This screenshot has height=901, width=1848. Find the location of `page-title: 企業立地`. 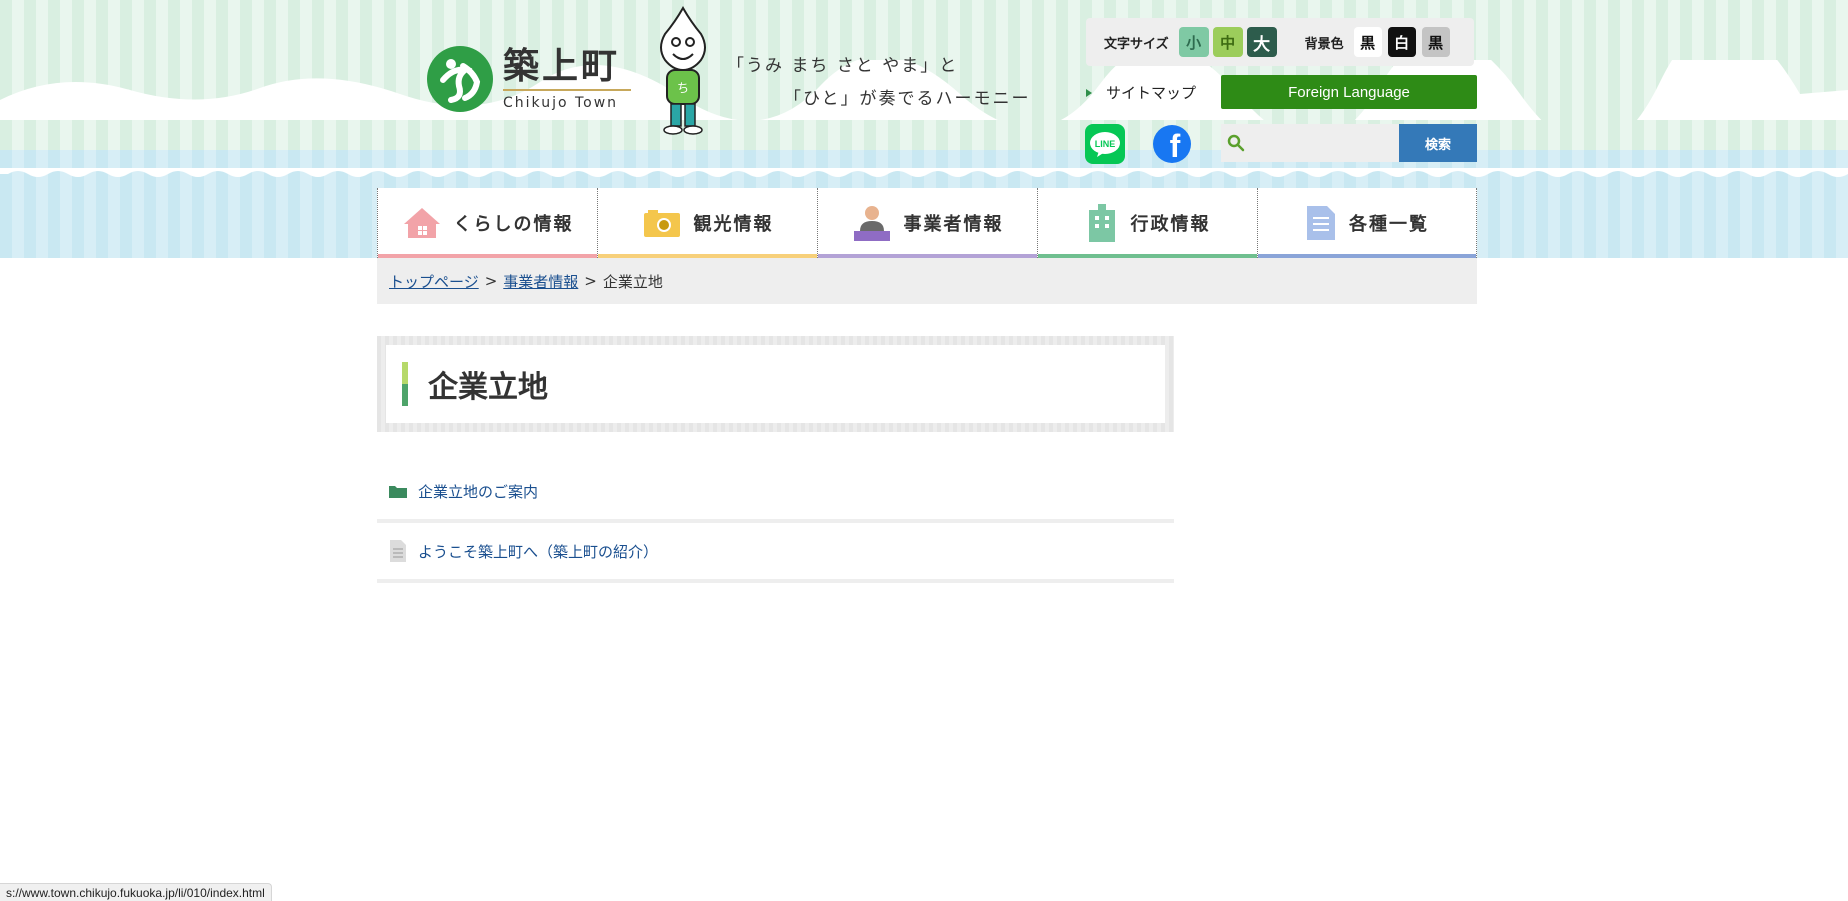

page-title: 企業立地 is located at coordinates (488, 387).